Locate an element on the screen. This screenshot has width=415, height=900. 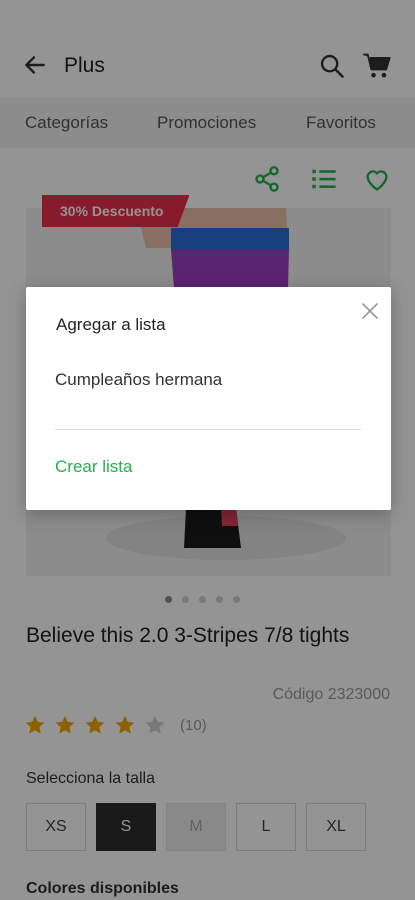
dialog-title: Agregar a lista is located at coordinates (111, 324).